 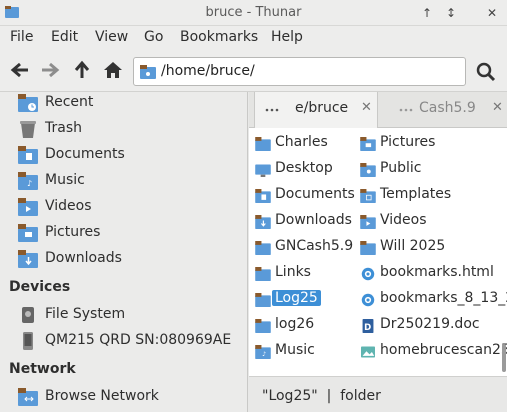 I want to click on file-name: Will 2025, so click(x=413, y=246).